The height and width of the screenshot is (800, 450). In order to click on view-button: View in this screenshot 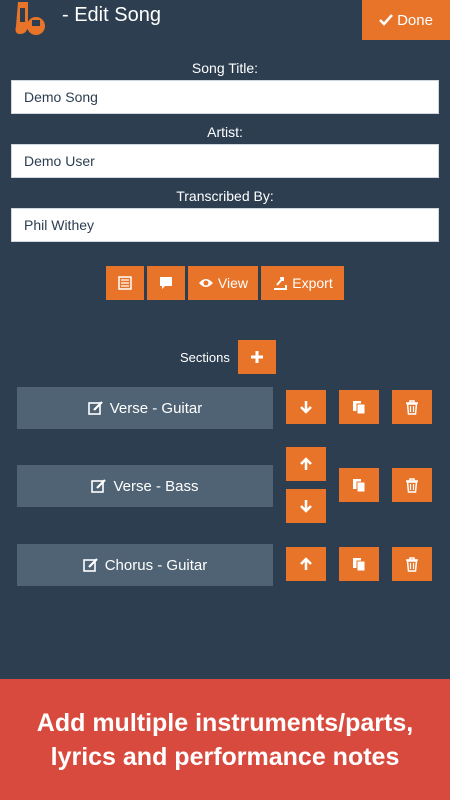, I will do `click(223, 283)`.